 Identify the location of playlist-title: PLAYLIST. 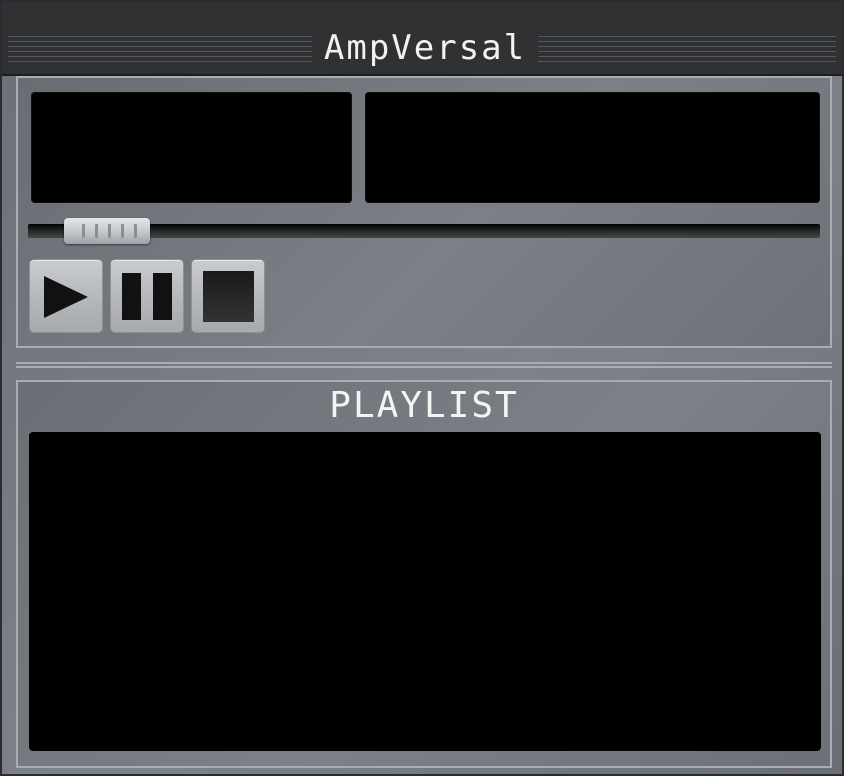
(424, 405).